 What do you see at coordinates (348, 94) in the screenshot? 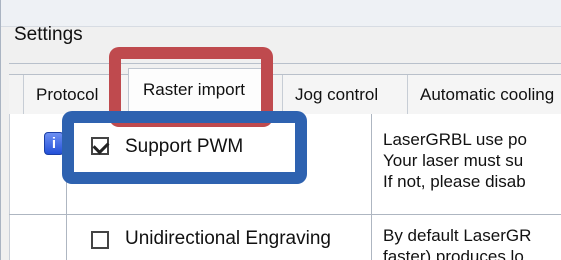
I see `tab-jog-control: Jog control` at bounding box center [348, 94].